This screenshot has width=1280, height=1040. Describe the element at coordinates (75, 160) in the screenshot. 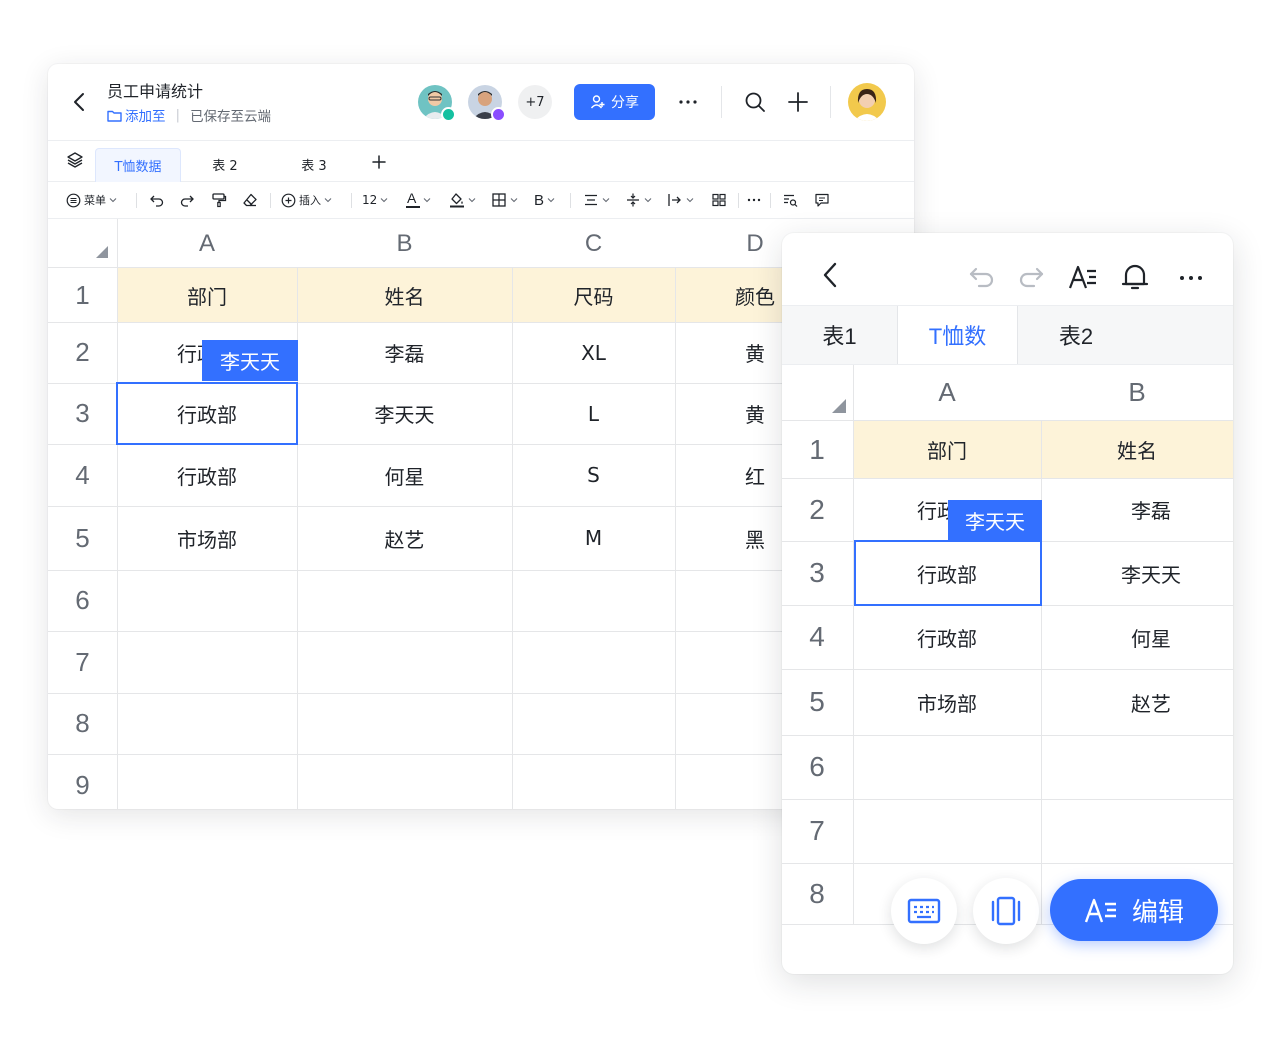

I see `layers-icon` at that location.